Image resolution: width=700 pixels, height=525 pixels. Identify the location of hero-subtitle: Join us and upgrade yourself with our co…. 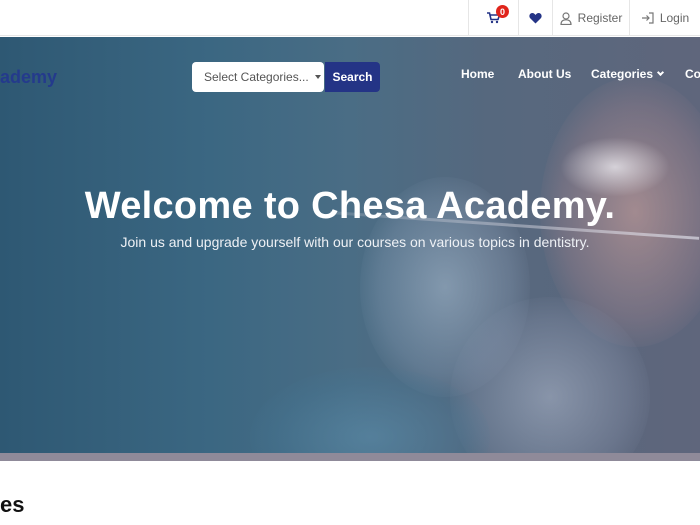
(355, 242).